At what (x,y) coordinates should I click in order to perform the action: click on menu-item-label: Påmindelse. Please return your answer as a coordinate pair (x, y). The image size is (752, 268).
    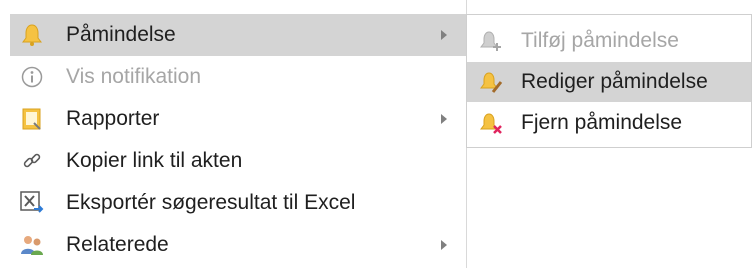
    Looking at the image, I should click on (121, 34).